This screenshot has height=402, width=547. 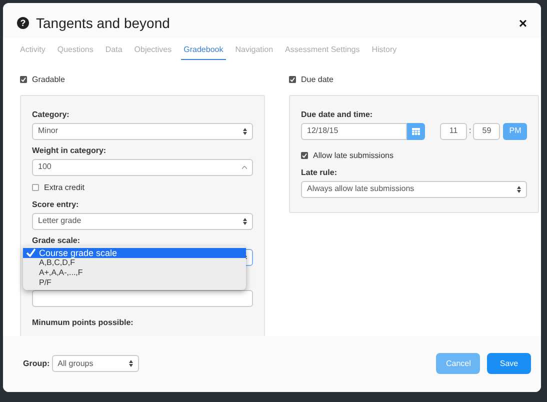 I want to click on field-label: Minumum points possible:, so click(x=83, y=322).